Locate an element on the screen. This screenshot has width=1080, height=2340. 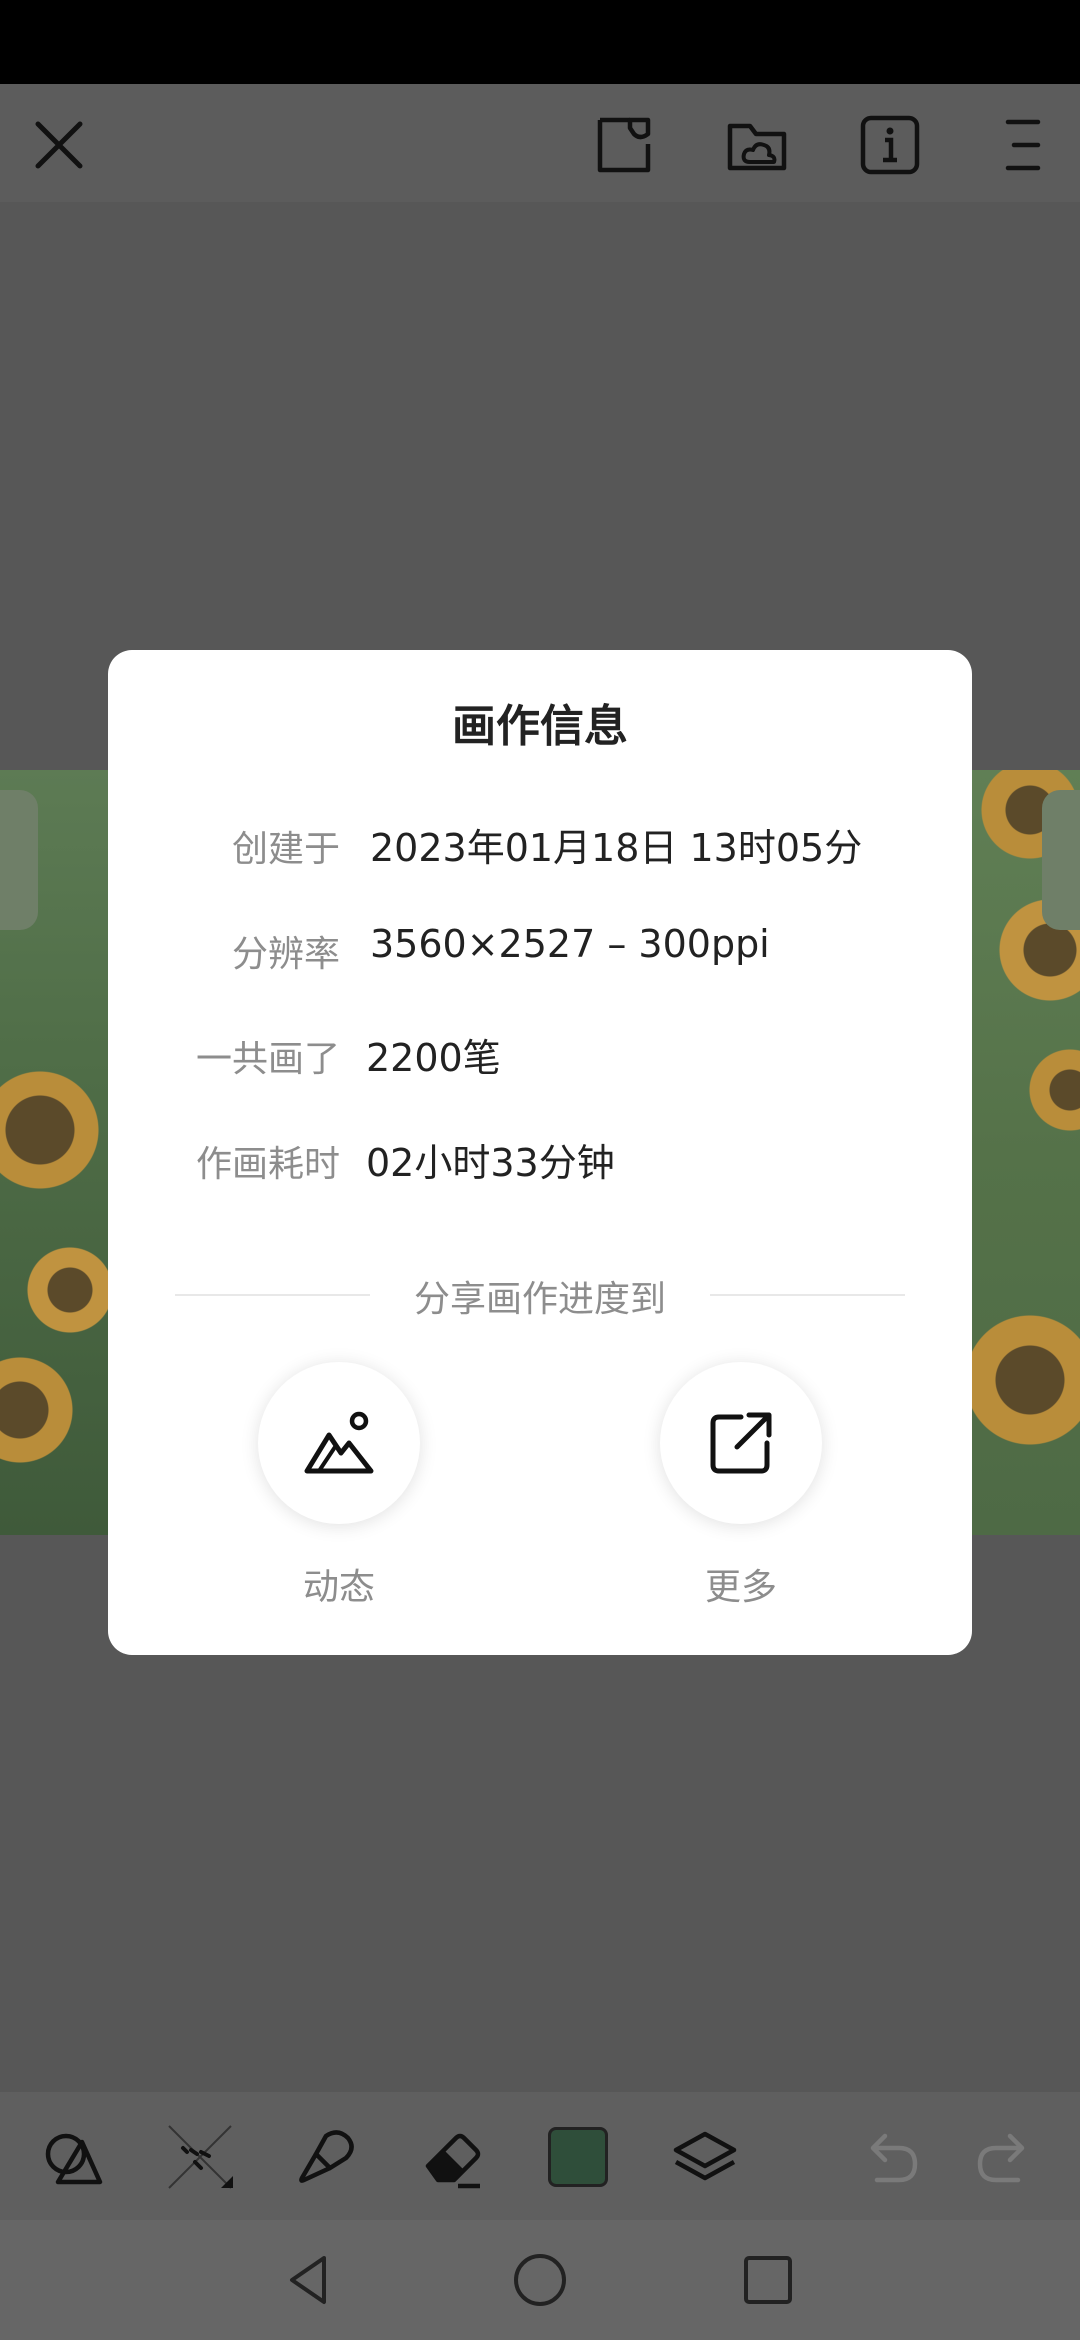
home-circle-icon is located at coordinates (540, 2280).